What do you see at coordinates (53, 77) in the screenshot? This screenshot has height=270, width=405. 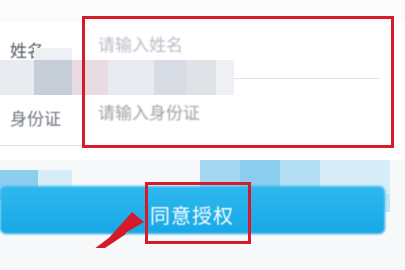 I see `privacy-mosaic-a1` at bounding box center [53, 77].